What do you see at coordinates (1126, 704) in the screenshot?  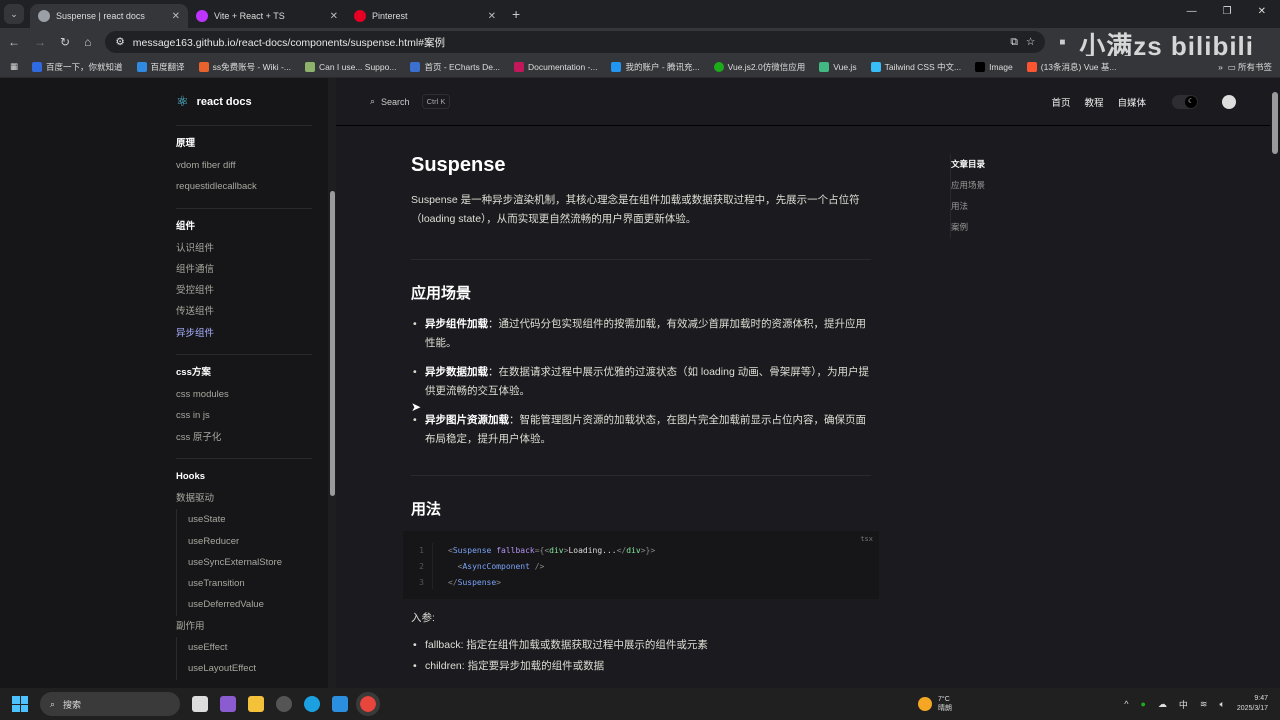 I see `chevron-up-icon: ^` at bounding box center [1126, 704].